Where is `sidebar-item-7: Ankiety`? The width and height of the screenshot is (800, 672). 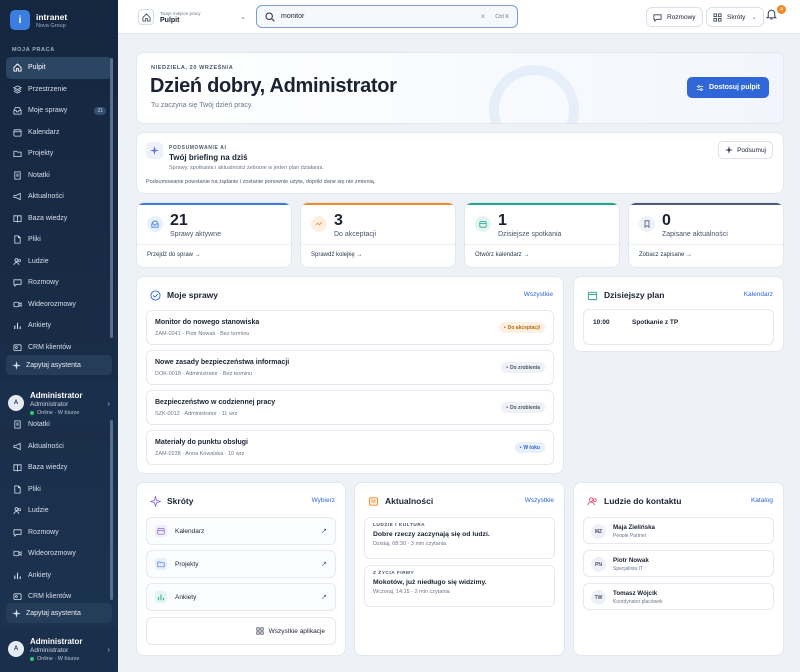 sidebar-item-7: Ankiety is located at coordinates (59, 576).